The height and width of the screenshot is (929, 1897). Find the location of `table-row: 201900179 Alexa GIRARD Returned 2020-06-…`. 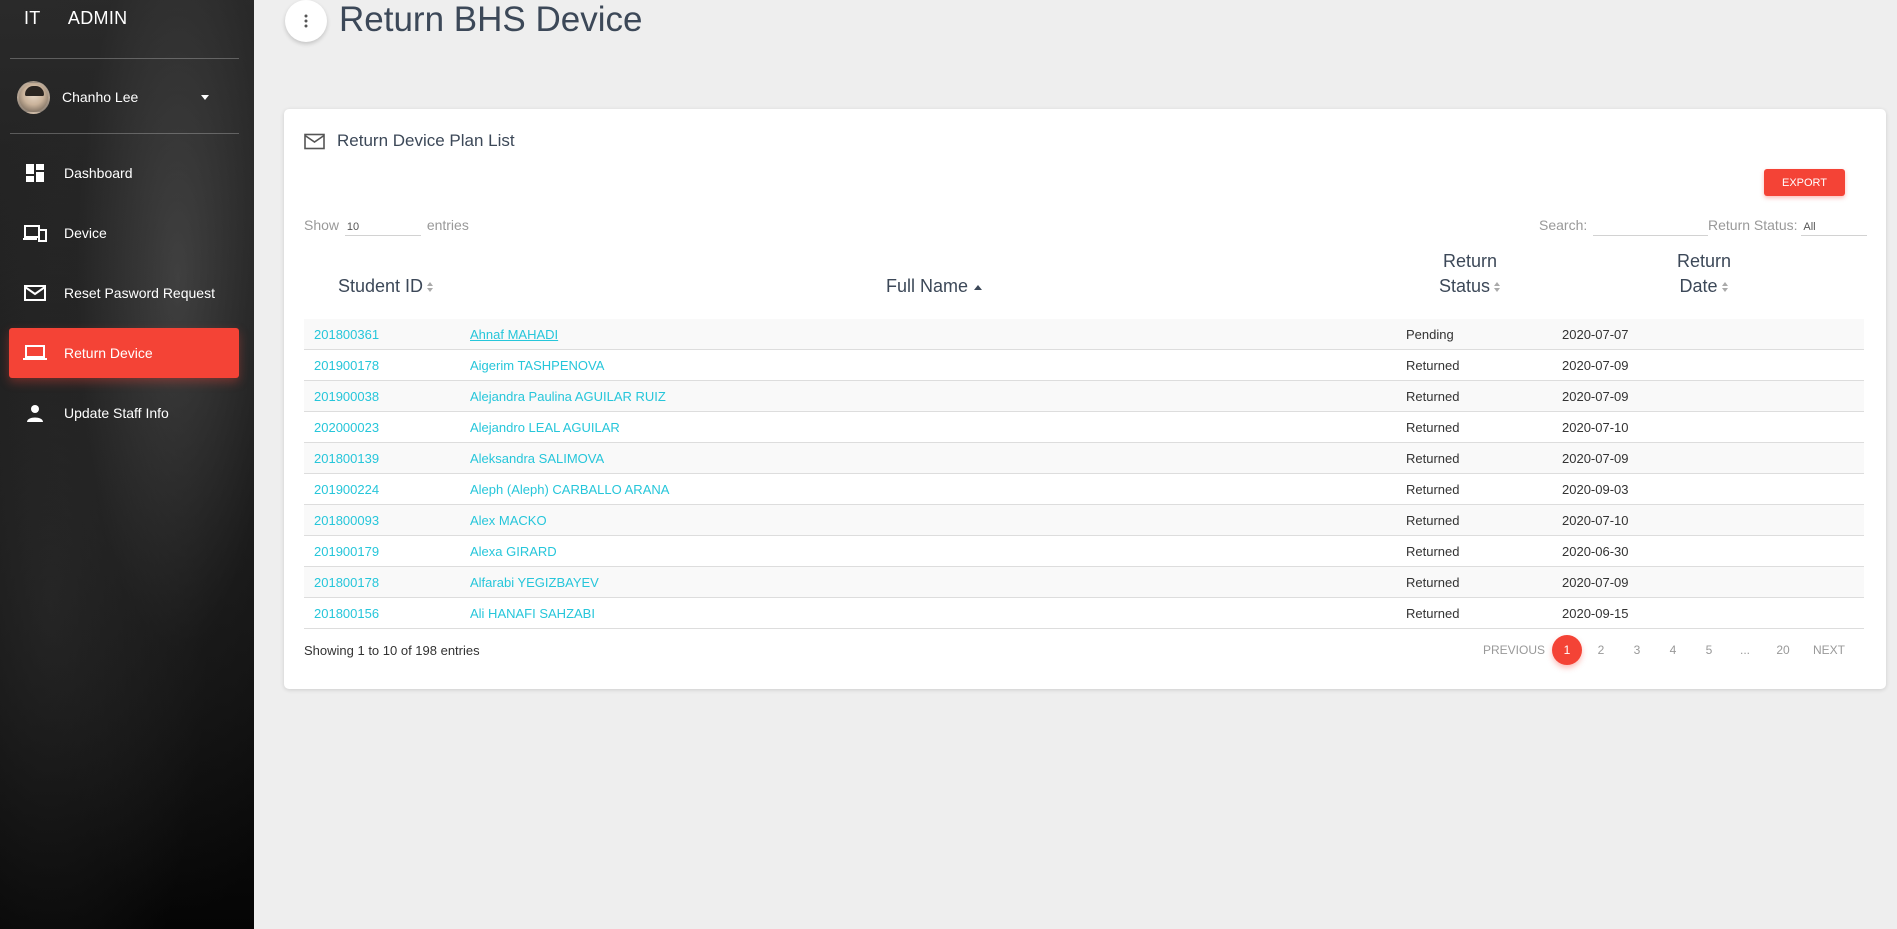

table-row: 201900179 Alexa GIRARD Returned 2020-06-… is located at coordinates (1084, 551).